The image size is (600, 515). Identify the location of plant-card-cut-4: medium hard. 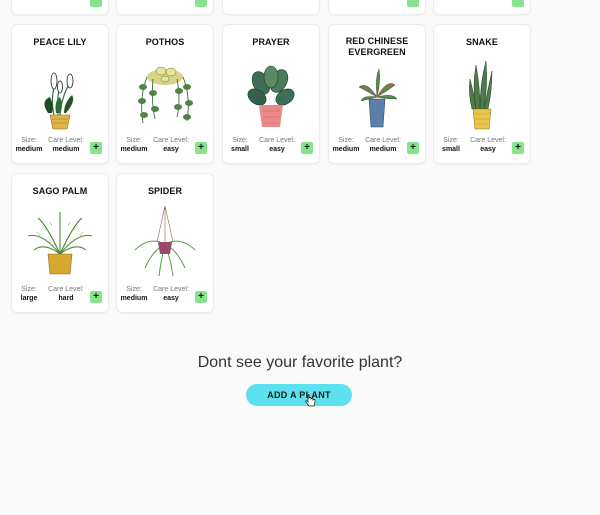
(377, 7).